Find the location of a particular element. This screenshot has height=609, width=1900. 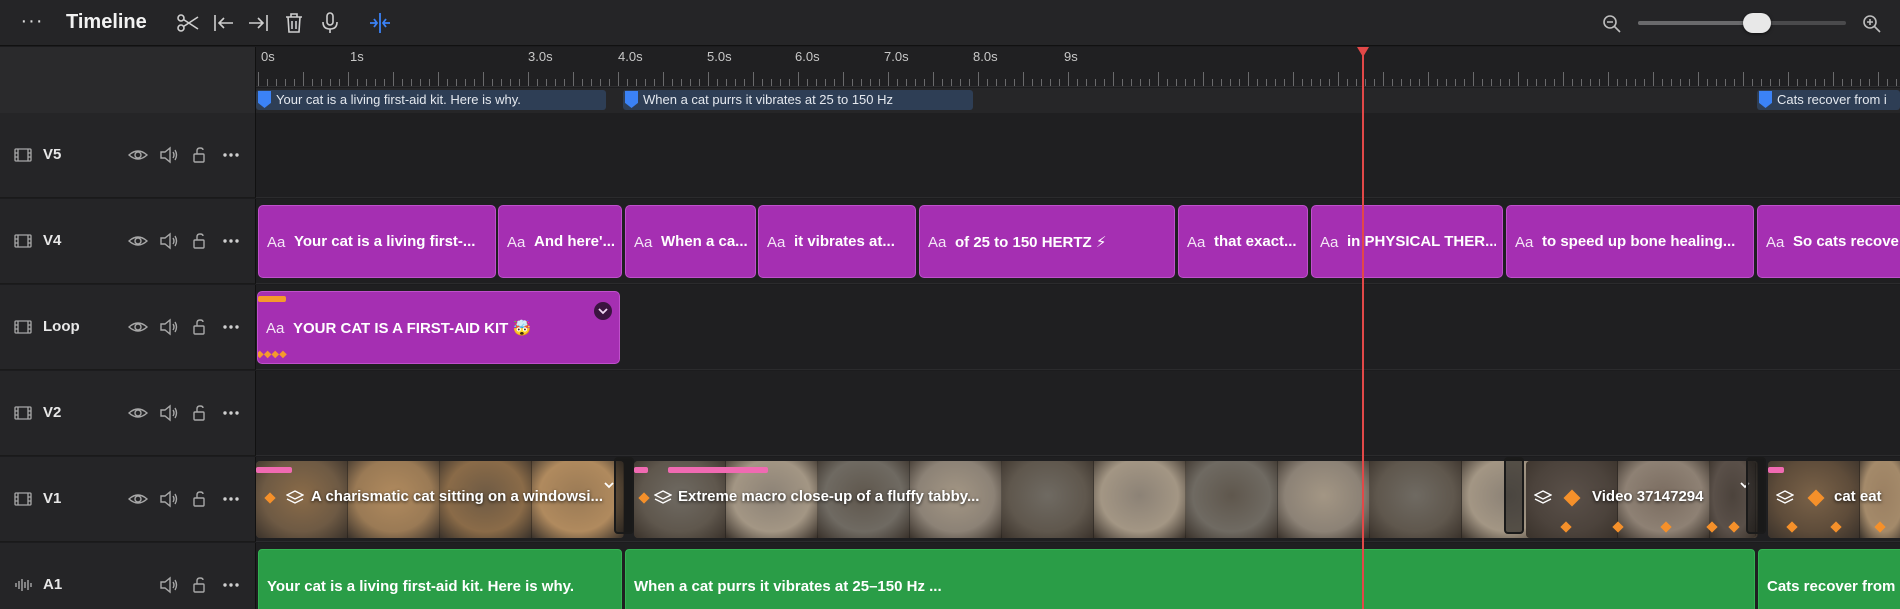

loop-title-clip: Aa YOUR CAT IS A FIRST-AID KIT 🤯 ◆◆◆◆ is located at coordinates (438, 327).